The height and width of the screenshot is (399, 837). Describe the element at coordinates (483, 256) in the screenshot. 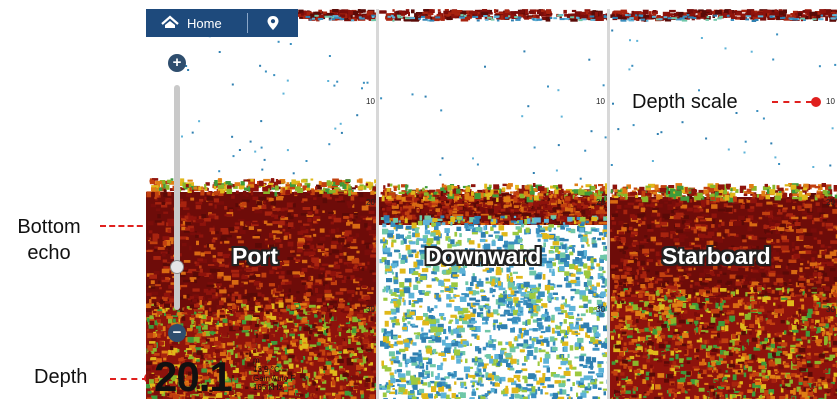

I see `downward-label: Downward` at that location.